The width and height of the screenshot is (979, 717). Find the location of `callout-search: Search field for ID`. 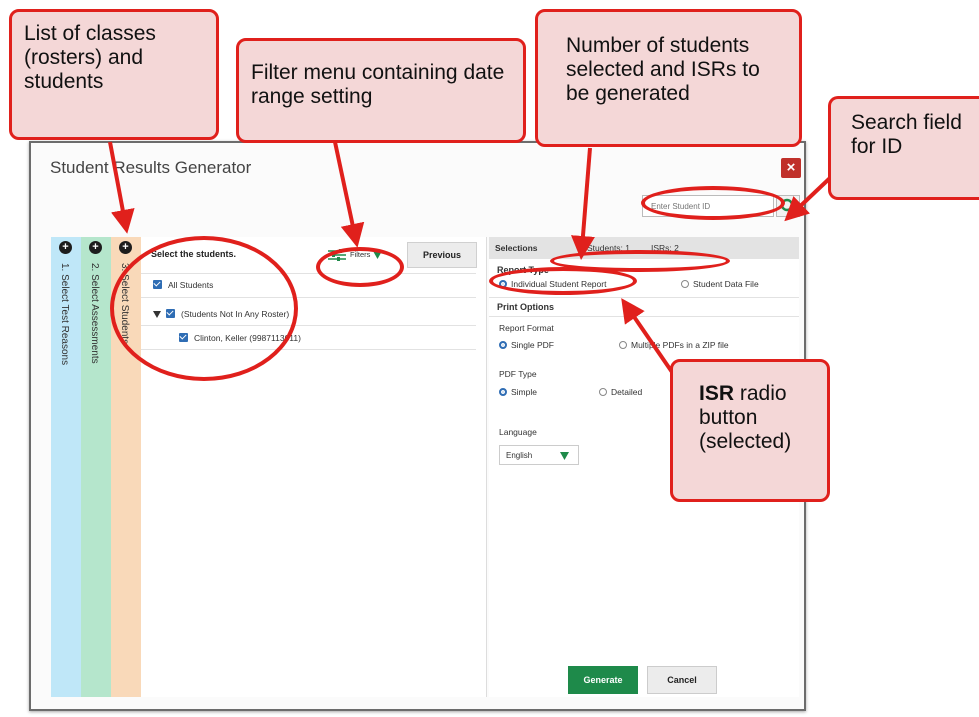

callout-search: Search field for ID is located at coordinates (903, 148).